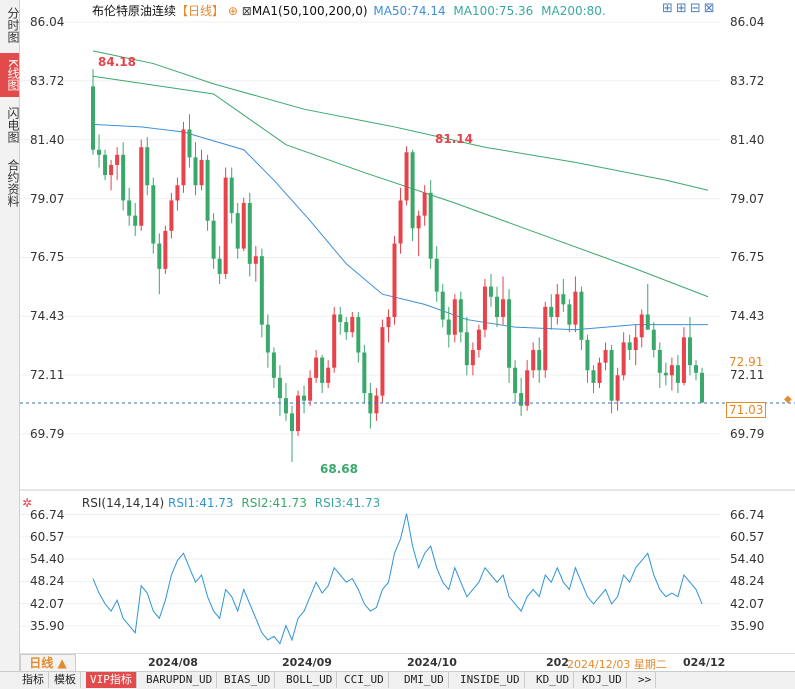  I want to click on left-rsi-tick: 60.57, so click(47, 536).